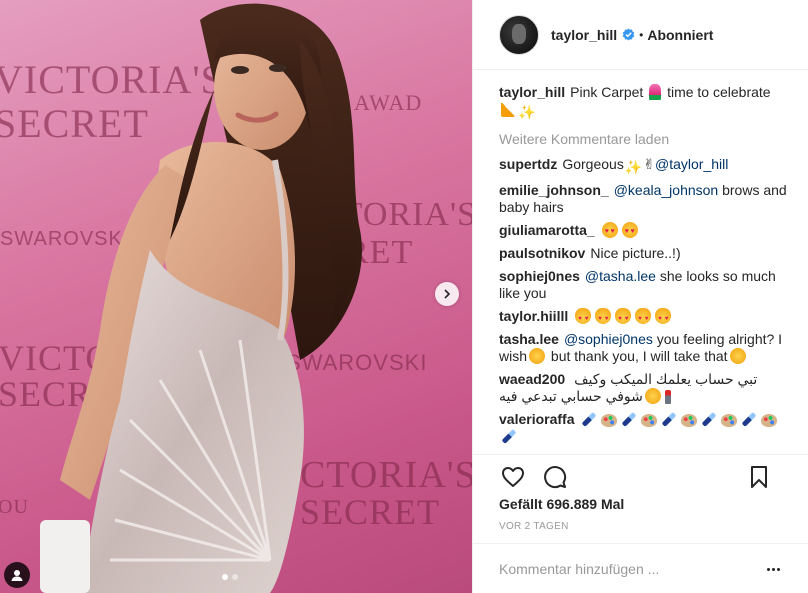  I want to click on comment-input, so click(624, 568).